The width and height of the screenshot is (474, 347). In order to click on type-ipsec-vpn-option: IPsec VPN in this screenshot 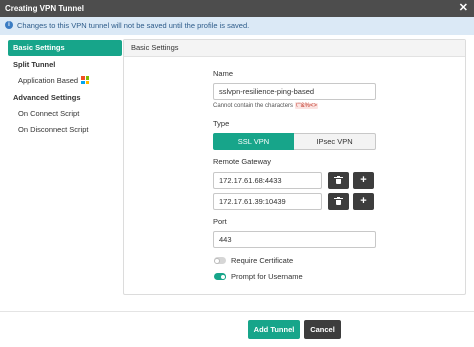, I will do `click(335, 141)`.